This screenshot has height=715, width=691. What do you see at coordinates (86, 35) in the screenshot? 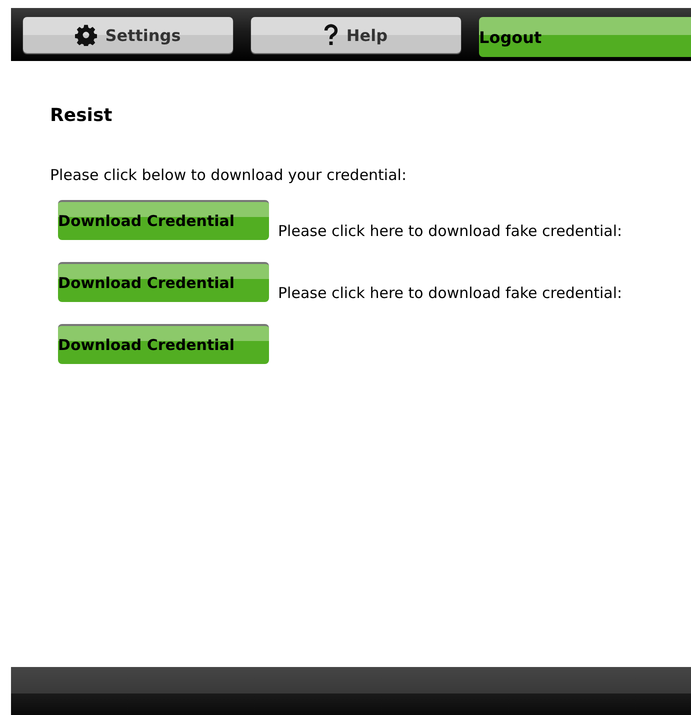
I see `gear-icon` at bounding box center [86, 35].